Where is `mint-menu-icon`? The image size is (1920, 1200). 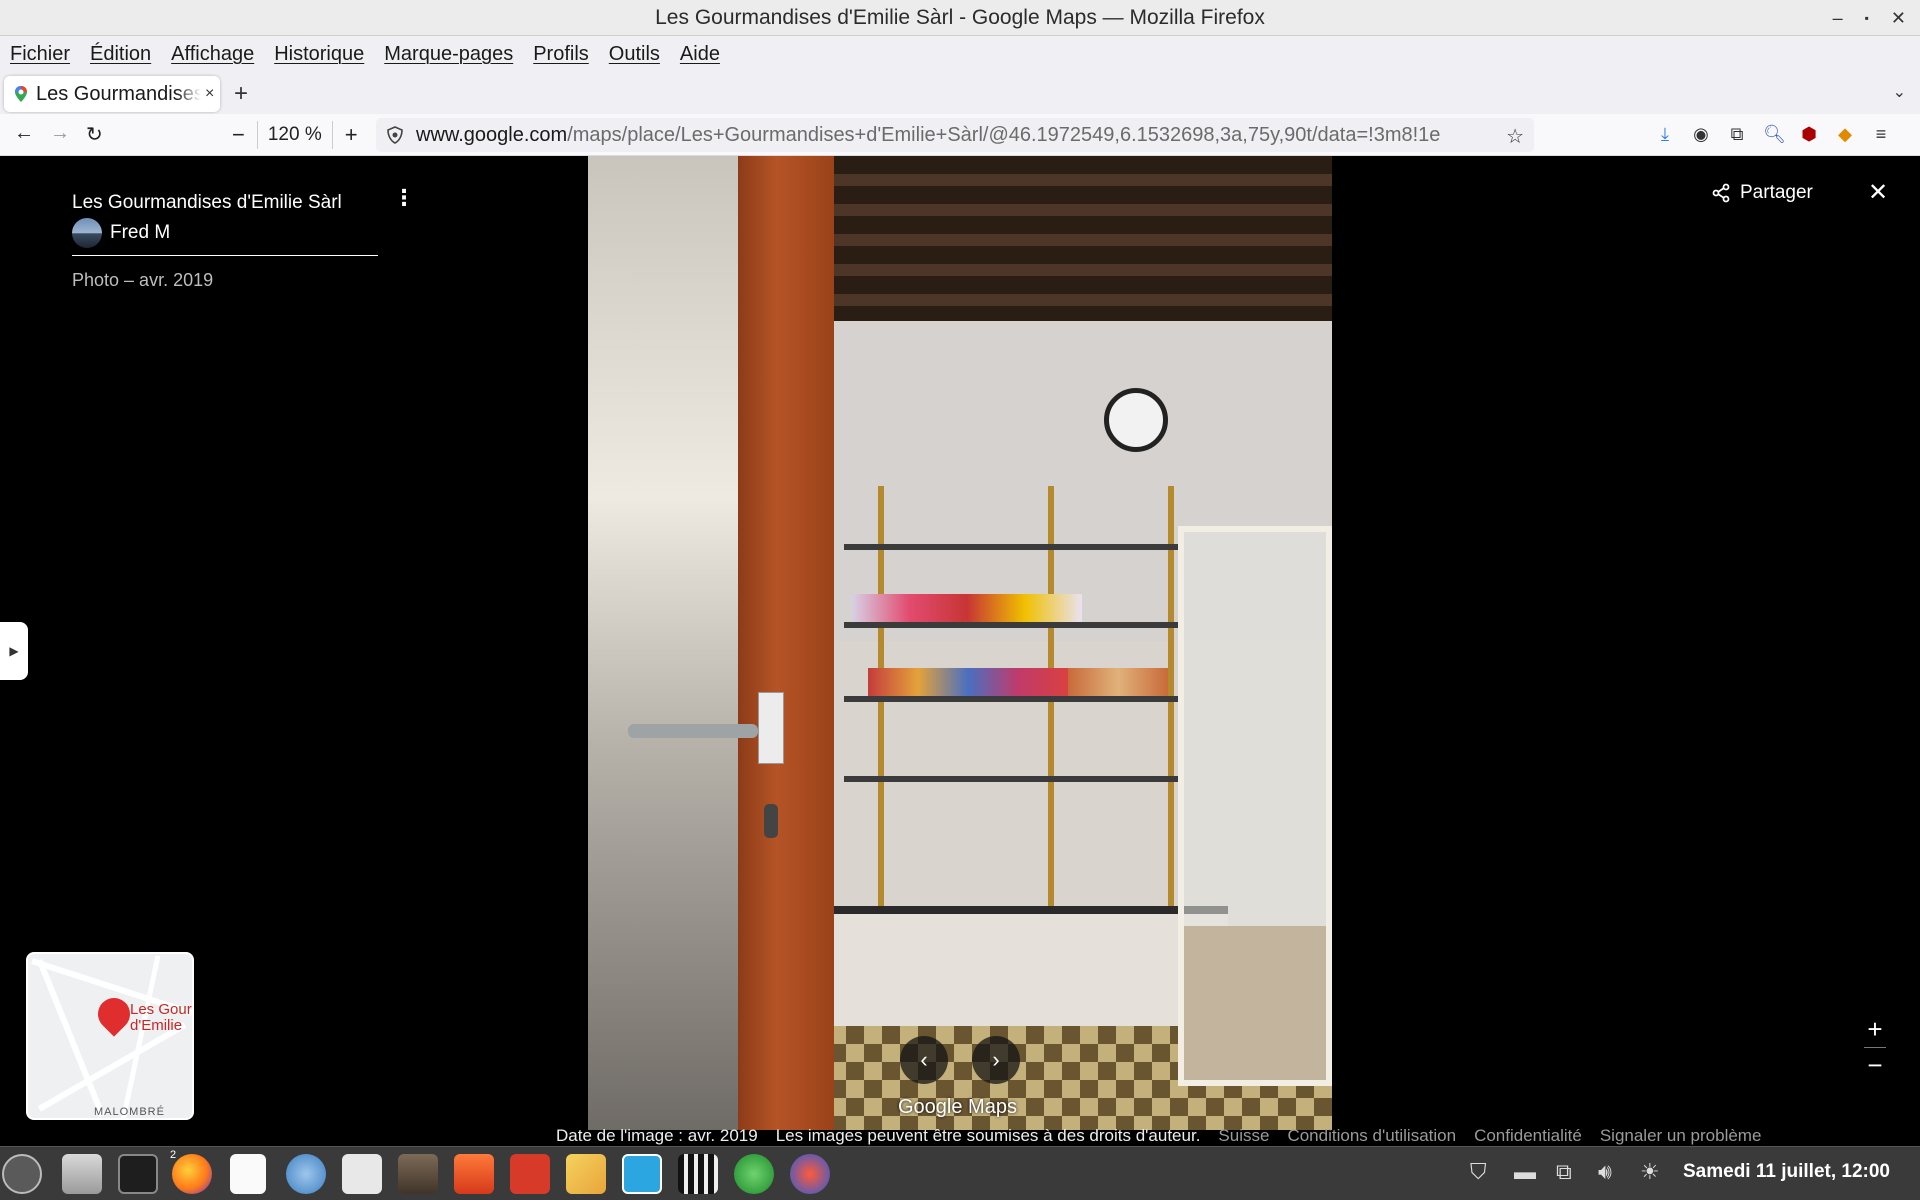 mint-menu-icon is located at coordinates (22, 1174).